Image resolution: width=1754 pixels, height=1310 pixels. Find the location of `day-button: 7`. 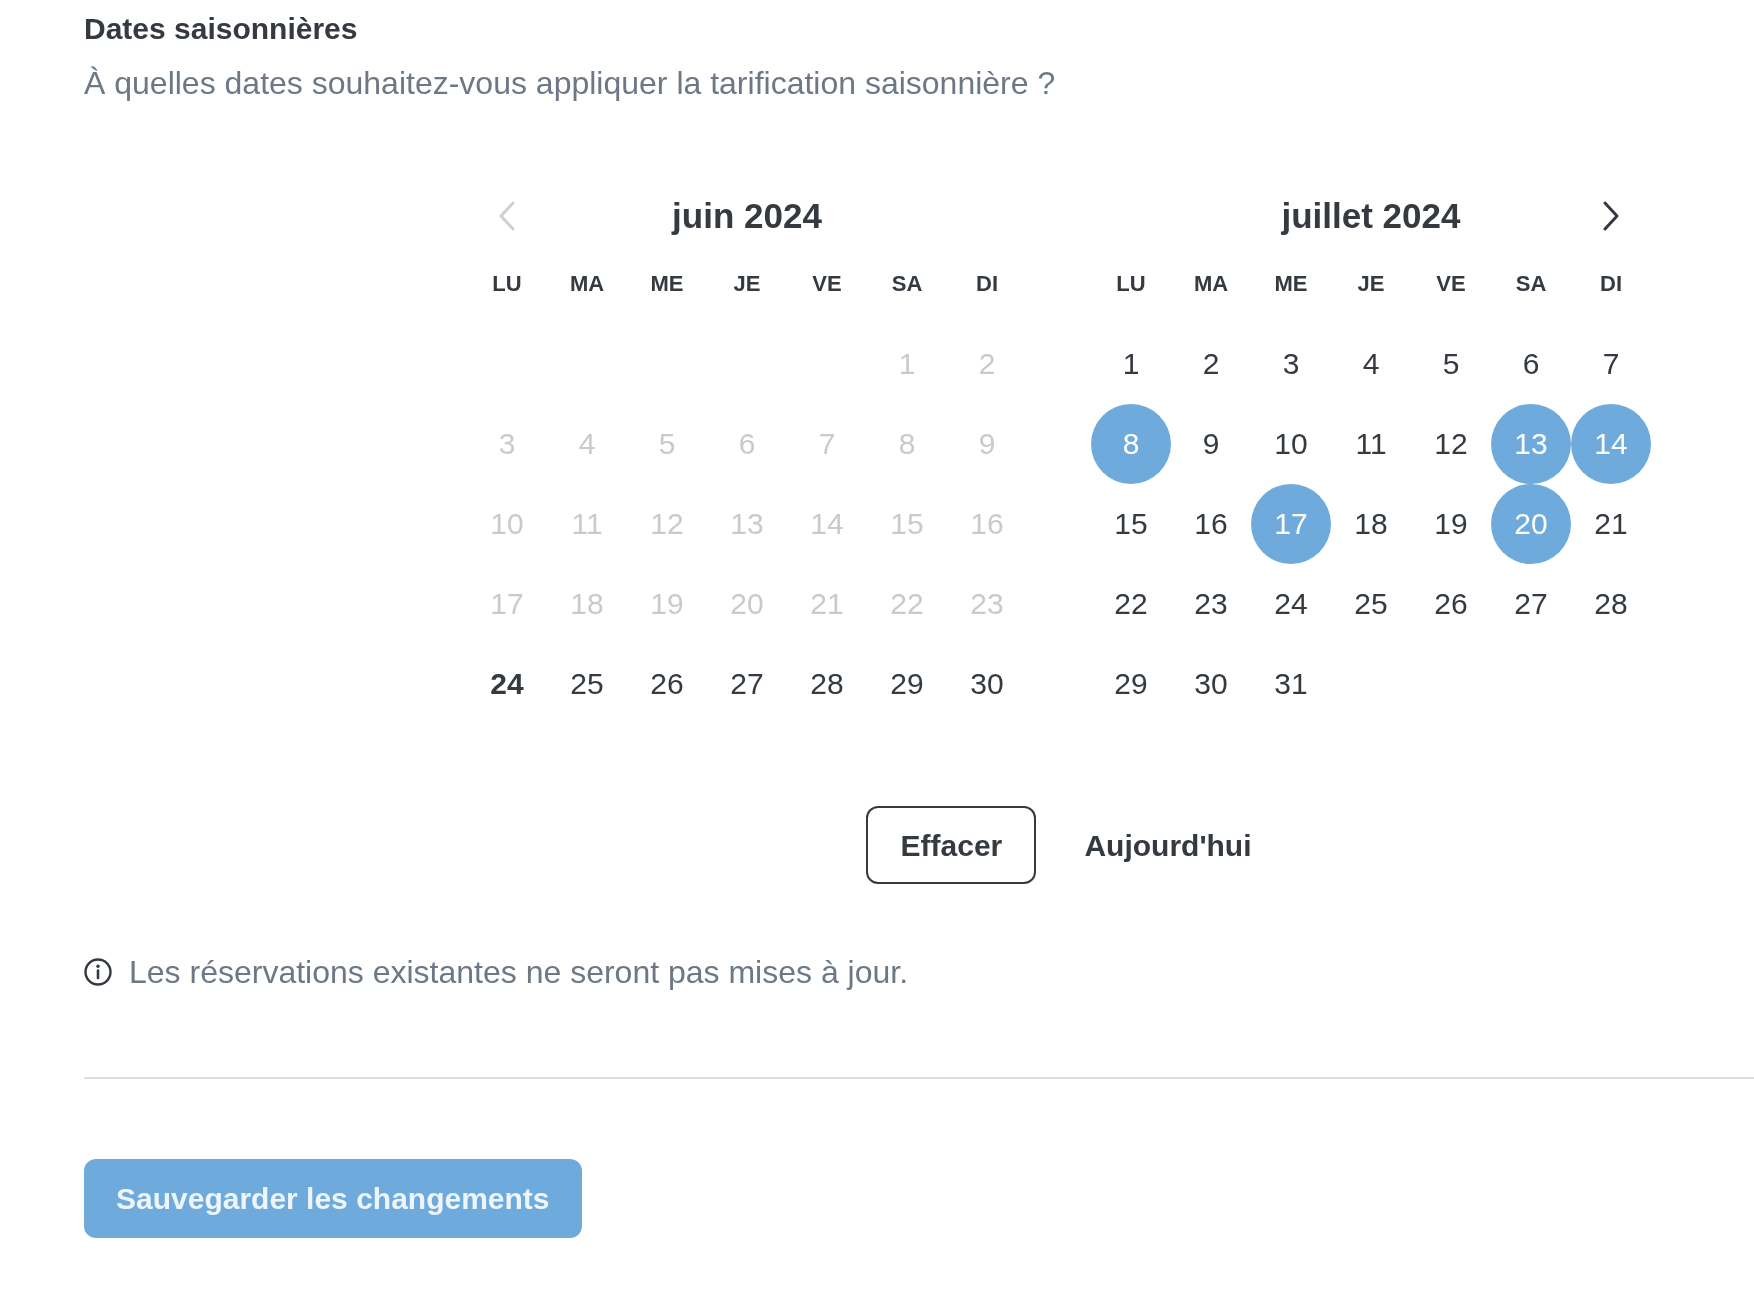

day-button: 7 is located at coordinates (1611, 364).